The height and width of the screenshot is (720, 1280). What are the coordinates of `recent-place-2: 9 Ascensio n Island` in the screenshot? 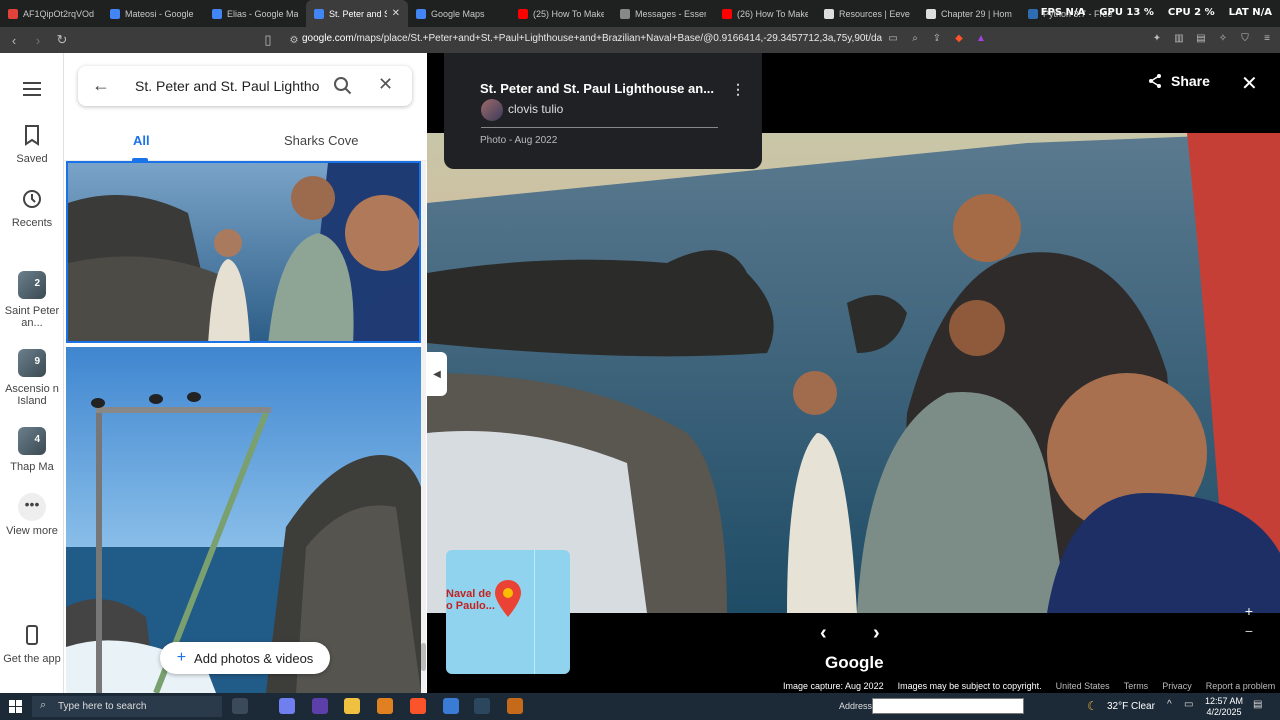 It's located at (32, 378).